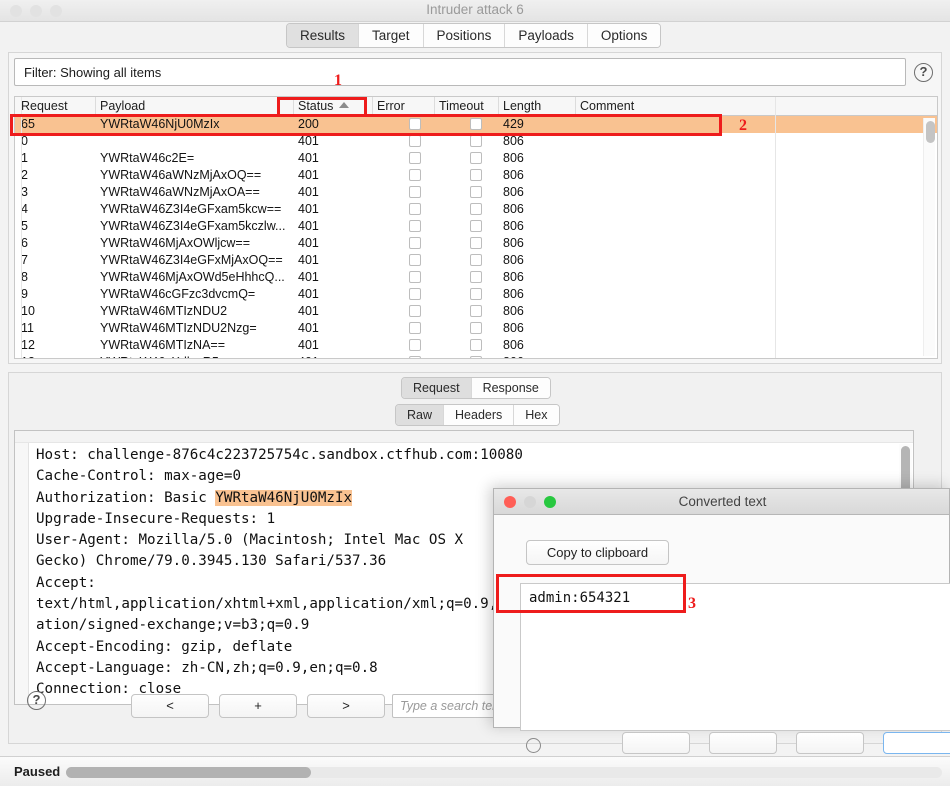 Image resolution: width=950 pixels, height=786 pixels. I want to click on status-label: Paused, so click(37, 771).